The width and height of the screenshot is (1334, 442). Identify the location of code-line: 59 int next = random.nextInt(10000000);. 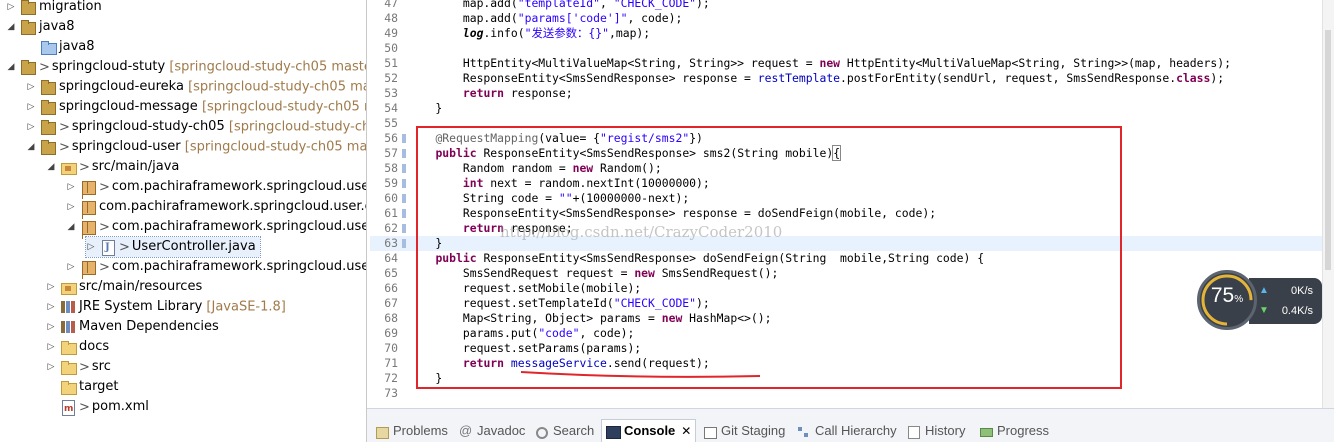
(547, 183).